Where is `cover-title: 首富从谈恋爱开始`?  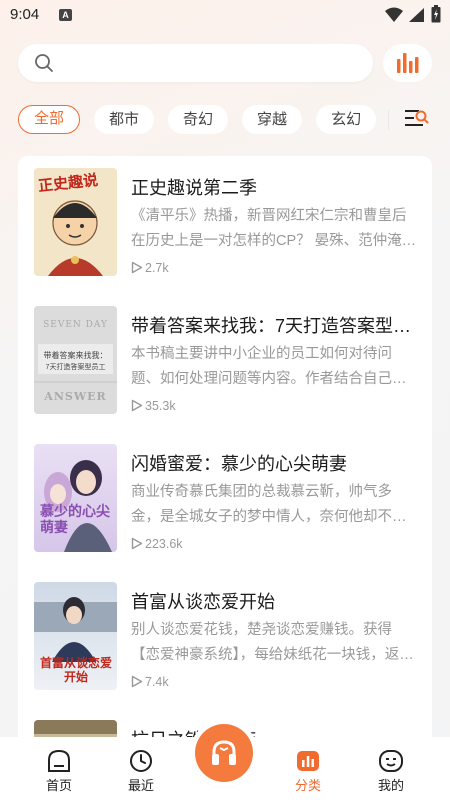 cover-title: 首富从谈恋爱开始 is located at coordinates (75, 670).